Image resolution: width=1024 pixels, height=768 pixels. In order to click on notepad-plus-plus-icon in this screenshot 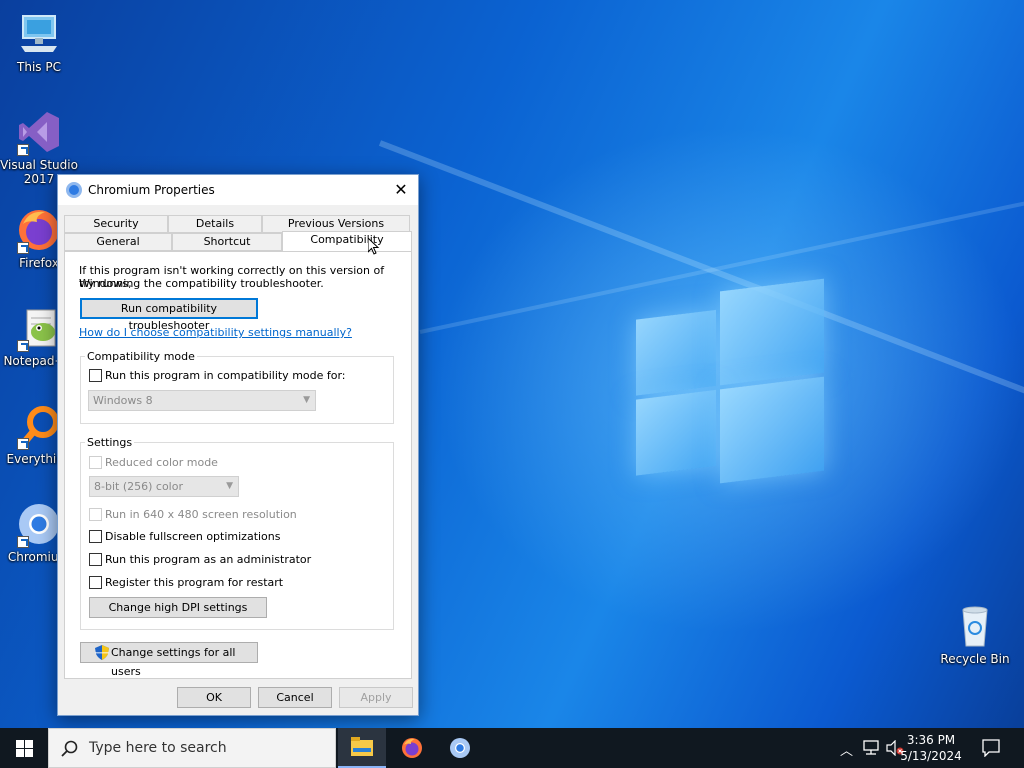, I will do `click(39, 328)`.